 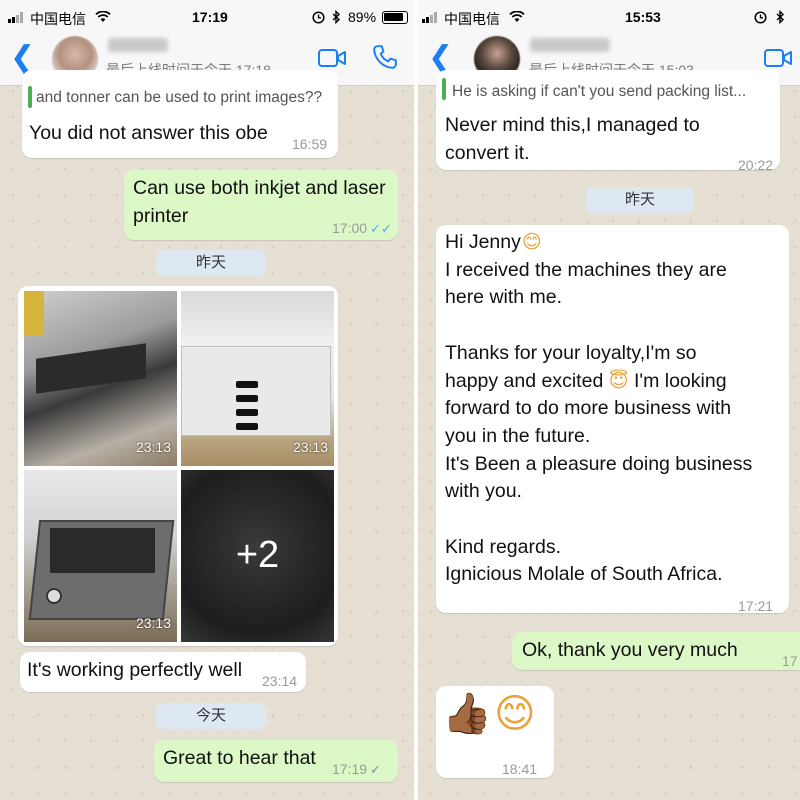 What do you see at coordinates (643, 17) in the screenshot?
I see `clock: 15:53` at bounding box center [643, 17].